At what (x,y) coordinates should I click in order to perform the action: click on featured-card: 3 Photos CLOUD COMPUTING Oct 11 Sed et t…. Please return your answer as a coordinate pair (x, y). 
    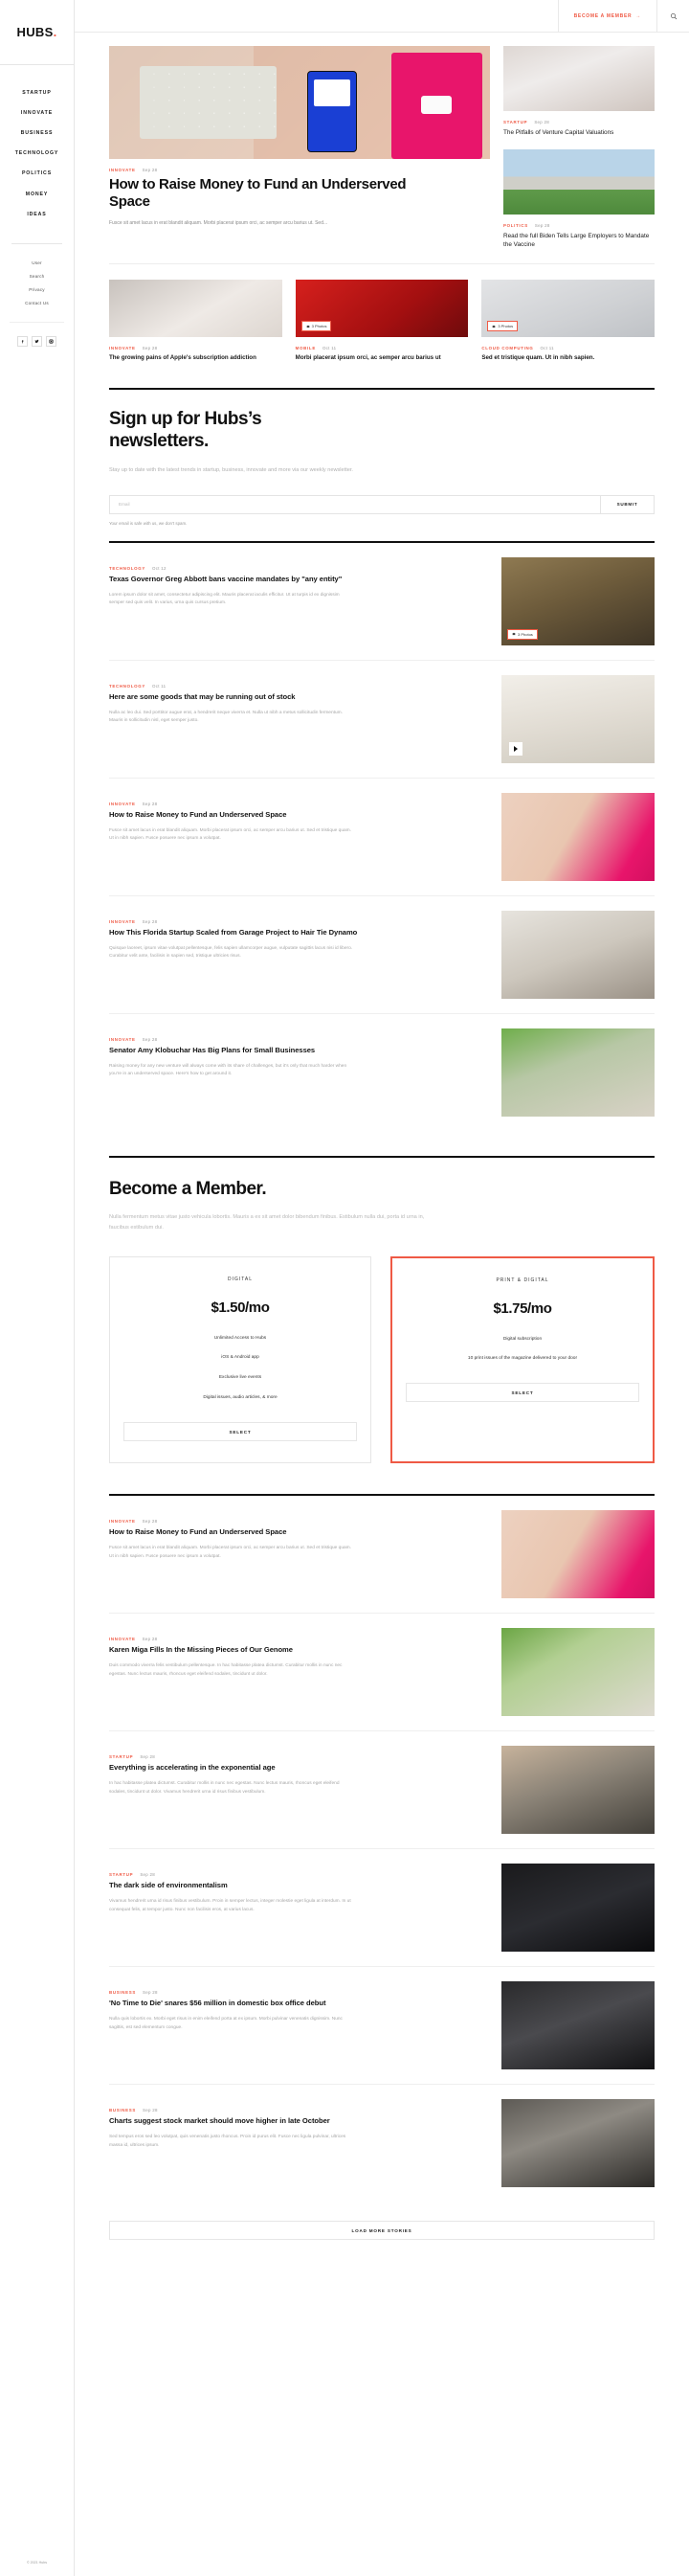
    Looking at the image, I should click on (568, 321).